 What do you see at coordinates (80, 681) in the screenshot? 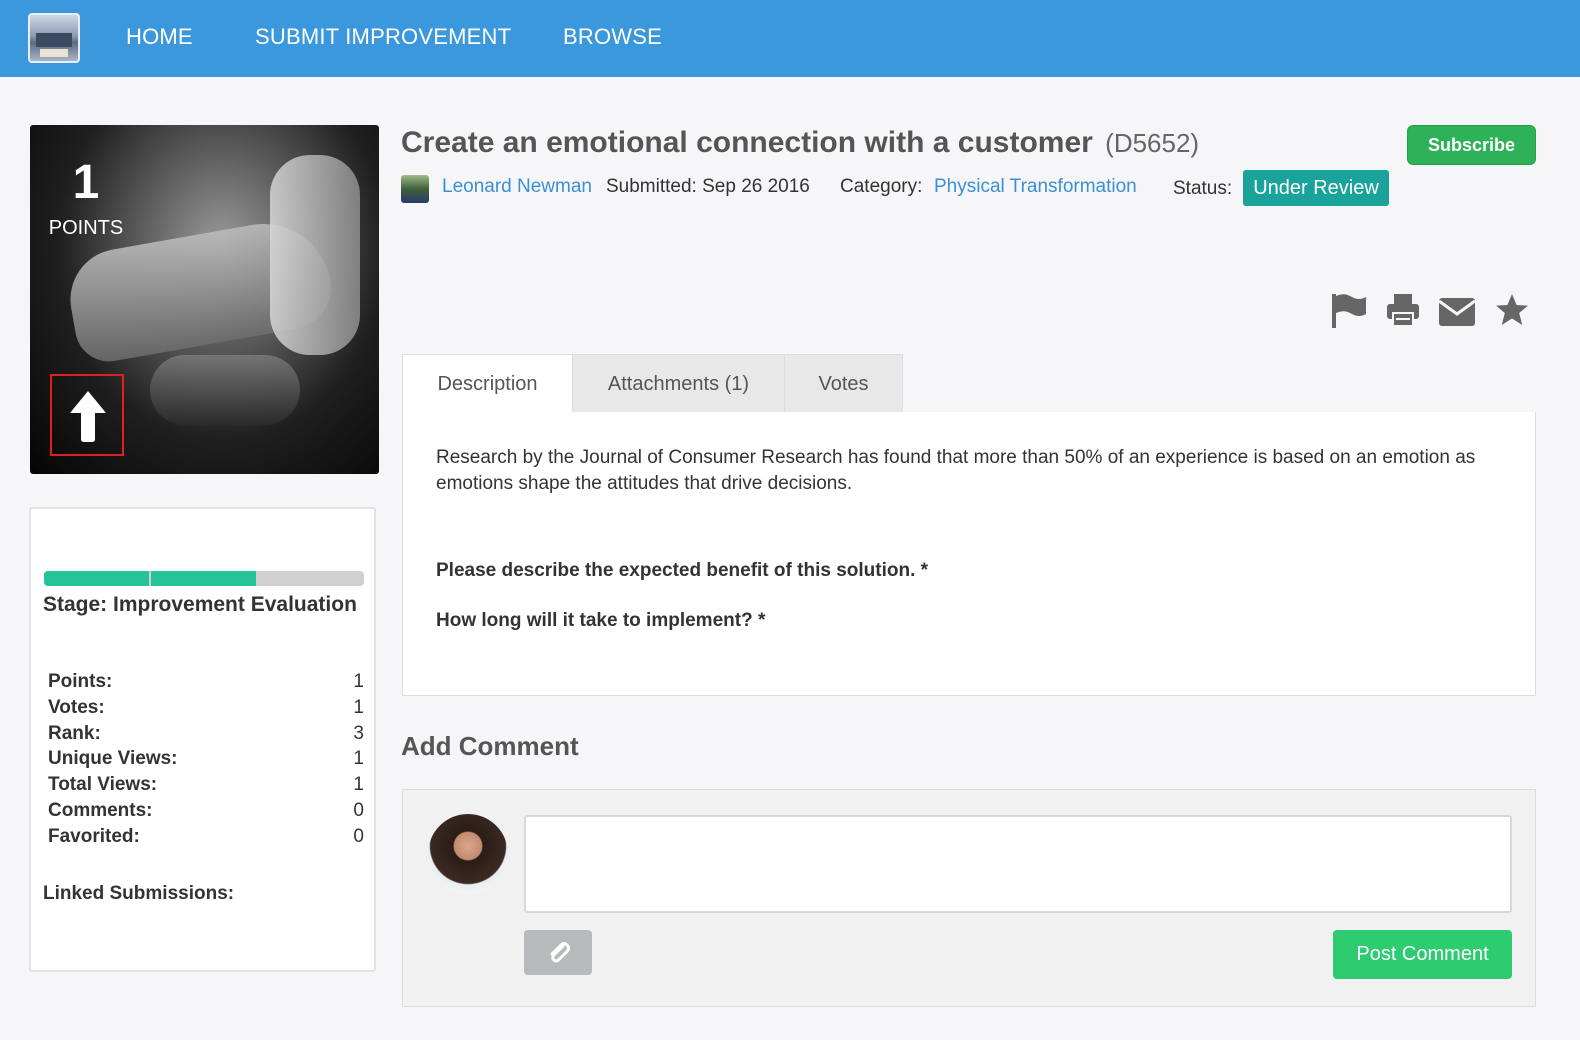
I see `stat-label: Points:` at bounding box center [80, 681].